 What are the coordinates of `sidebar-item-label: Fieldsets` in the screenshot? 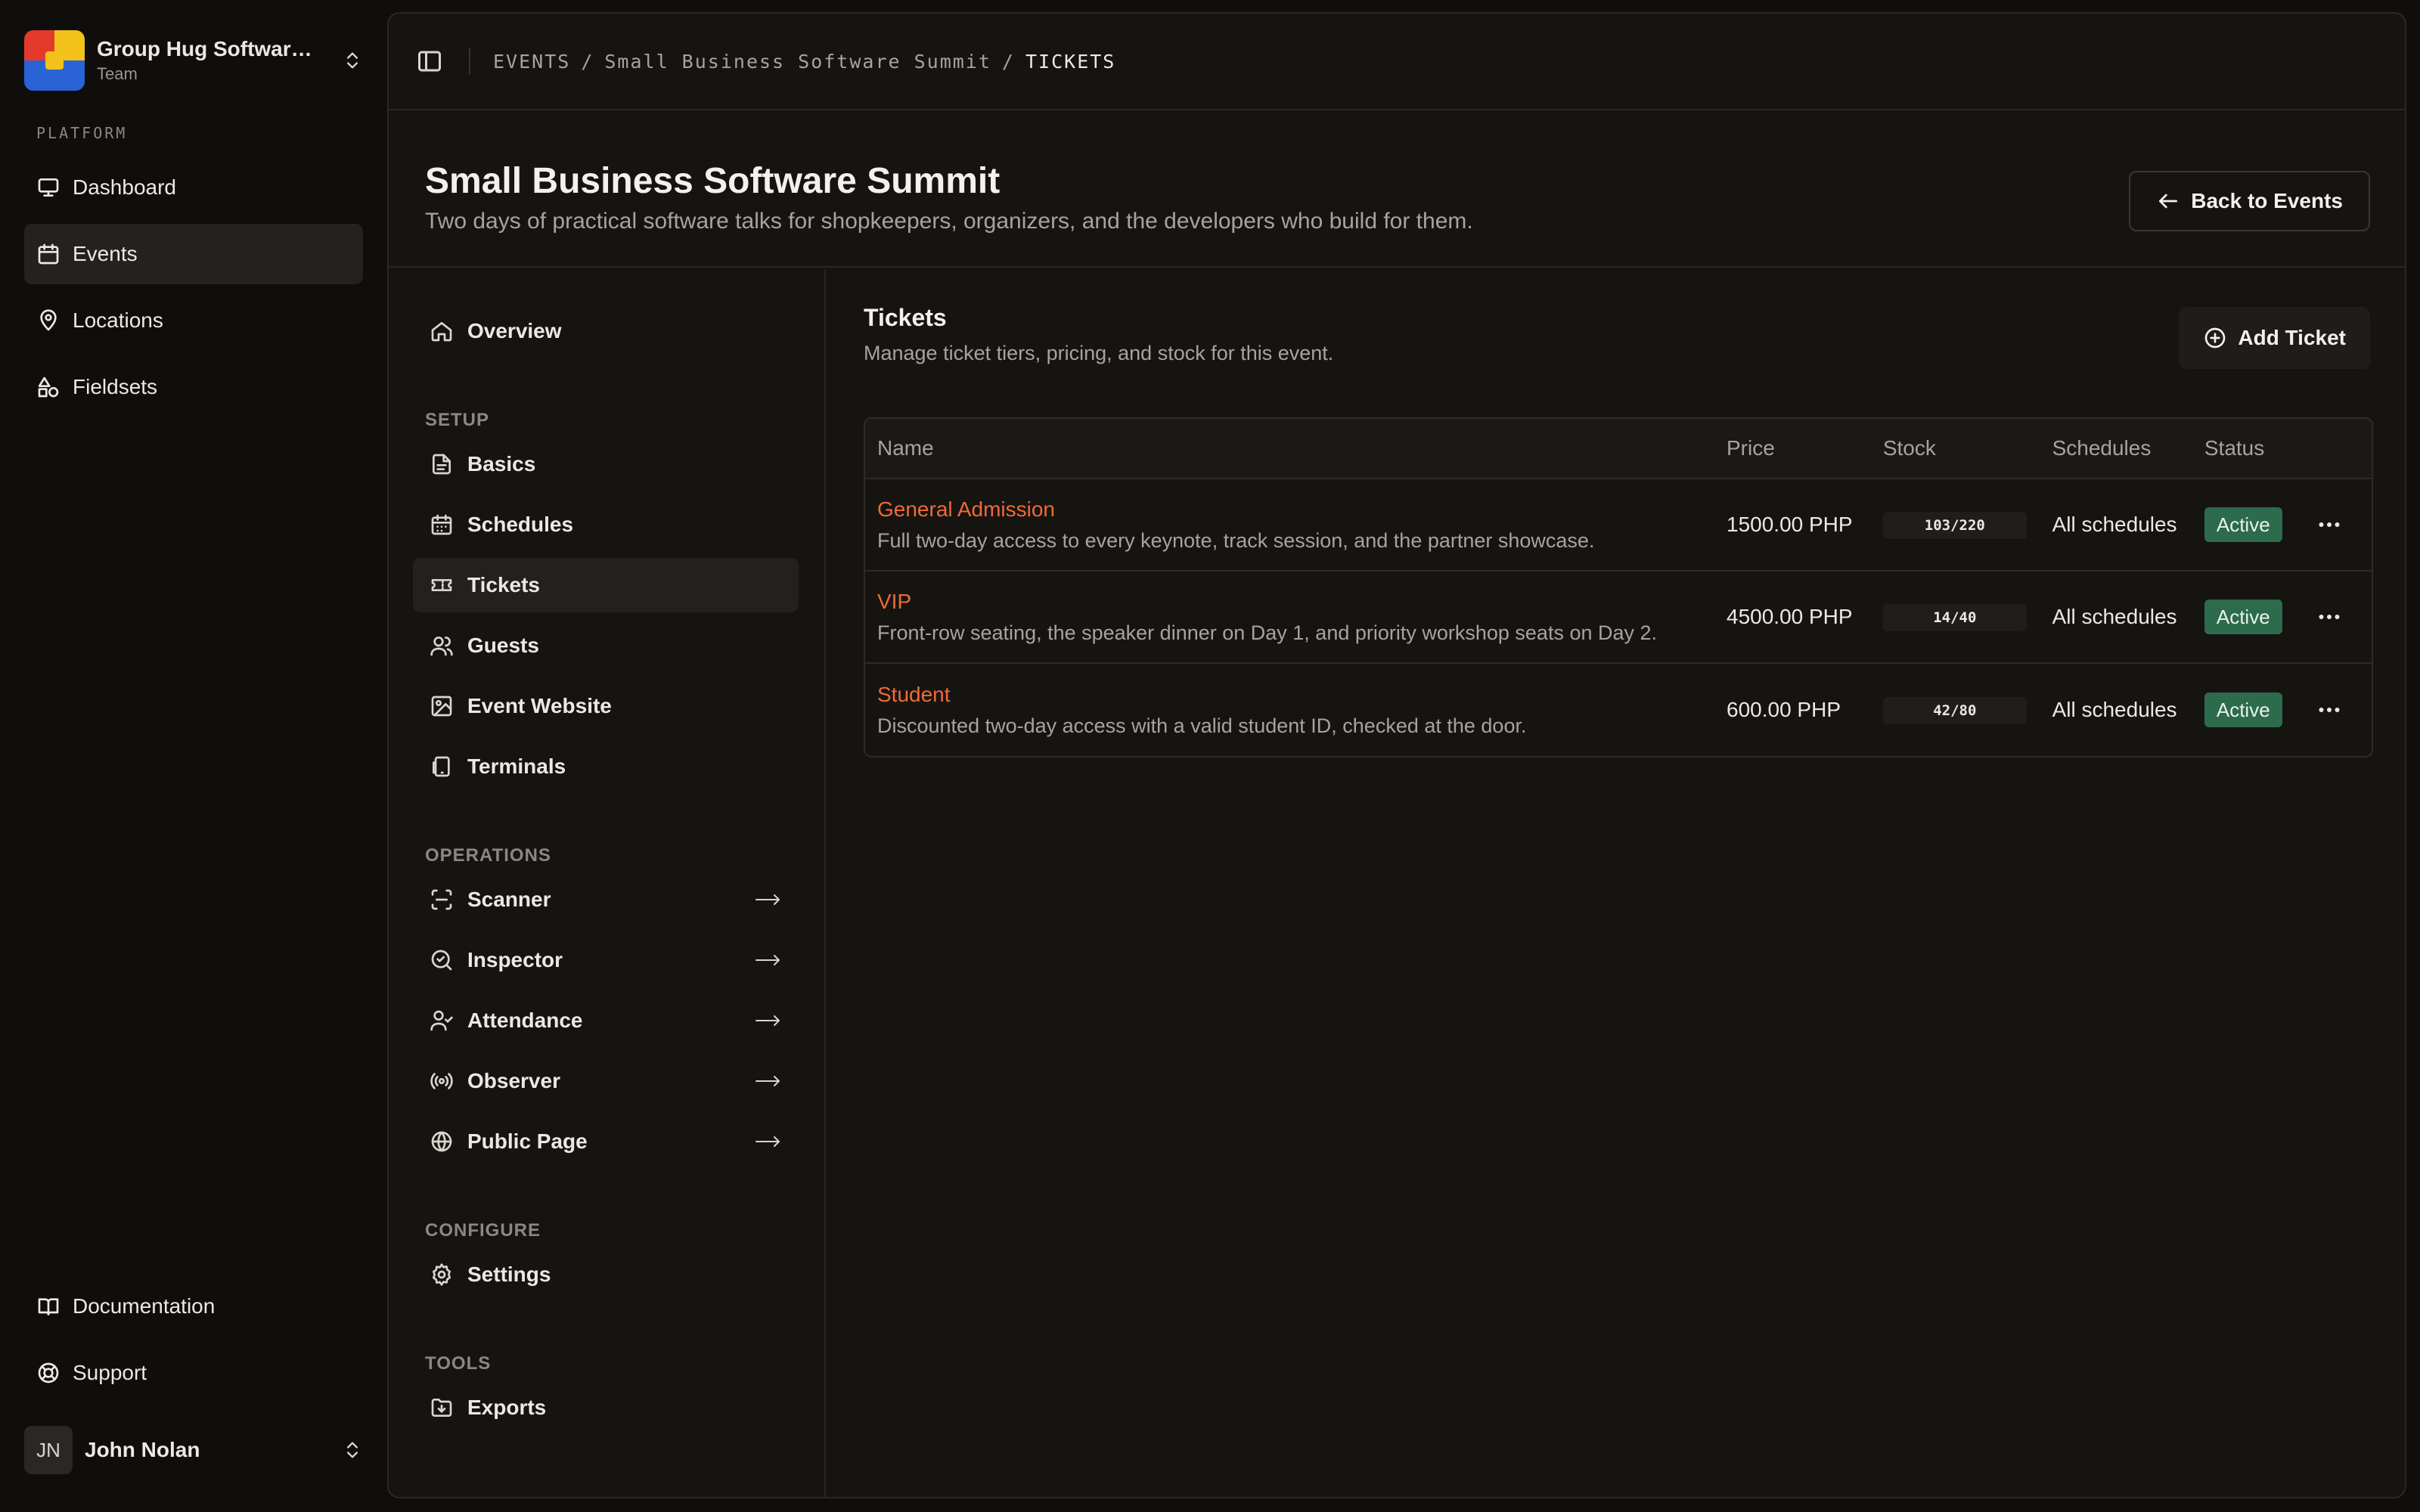 It's located at (115, 387).